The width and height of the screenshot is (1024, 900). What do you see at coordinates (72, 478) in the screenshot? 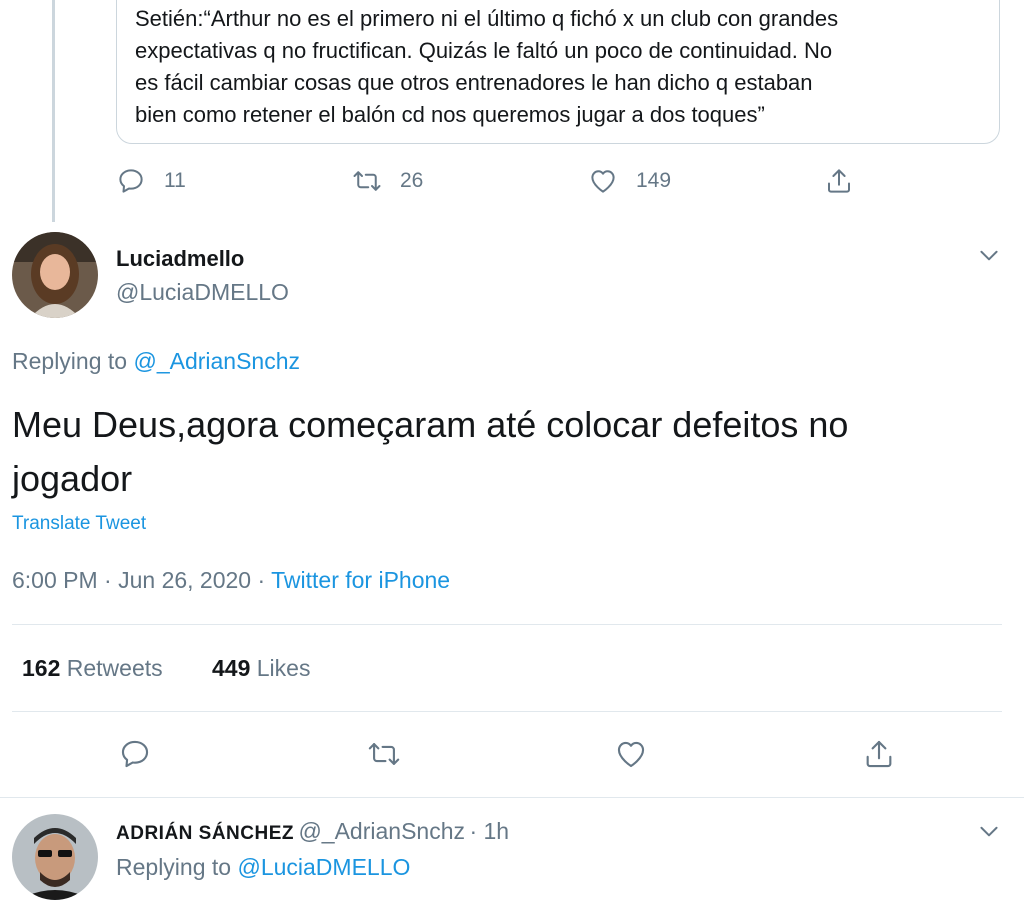
I see `tweet-text-line: jogador` at bounding box center [72, 478].